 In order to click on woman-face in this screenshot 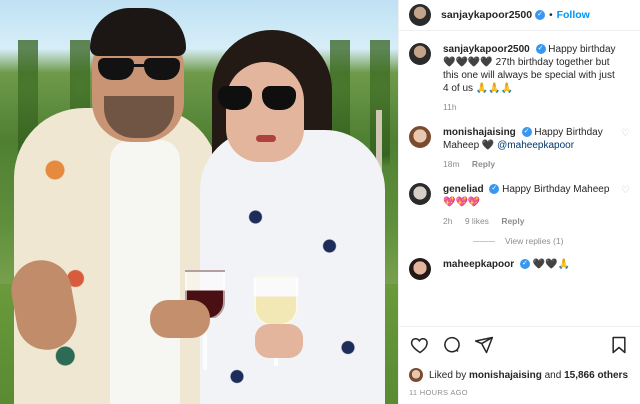, I will do `click(265, 112)`.